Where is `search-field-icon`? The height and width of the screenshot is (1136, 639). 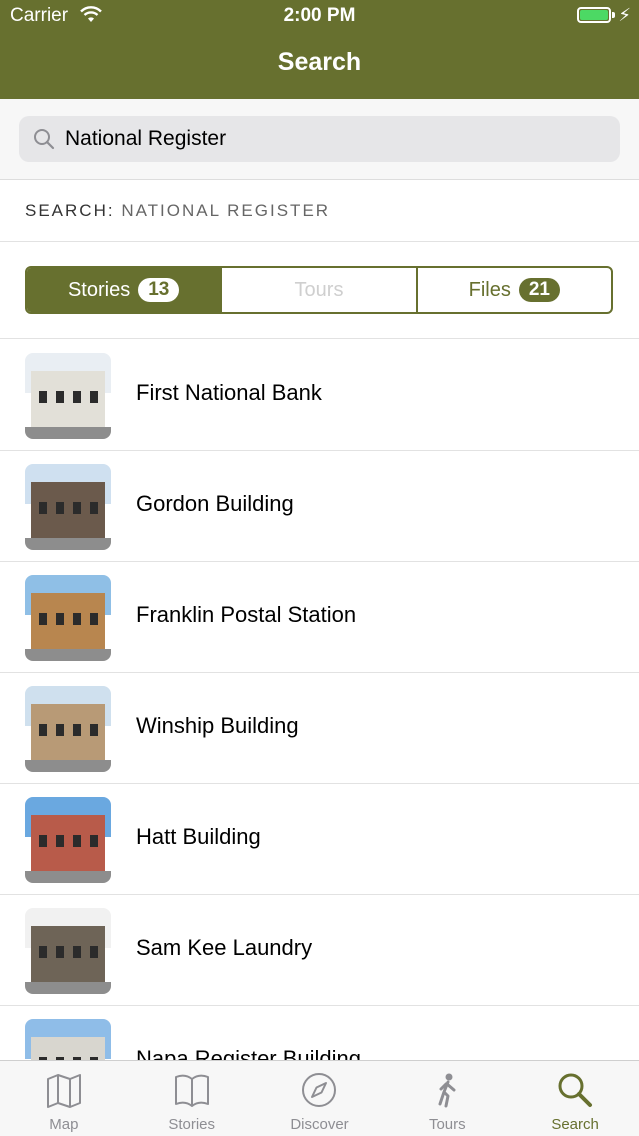 search-field-icon is located at coordinates (44, 139).